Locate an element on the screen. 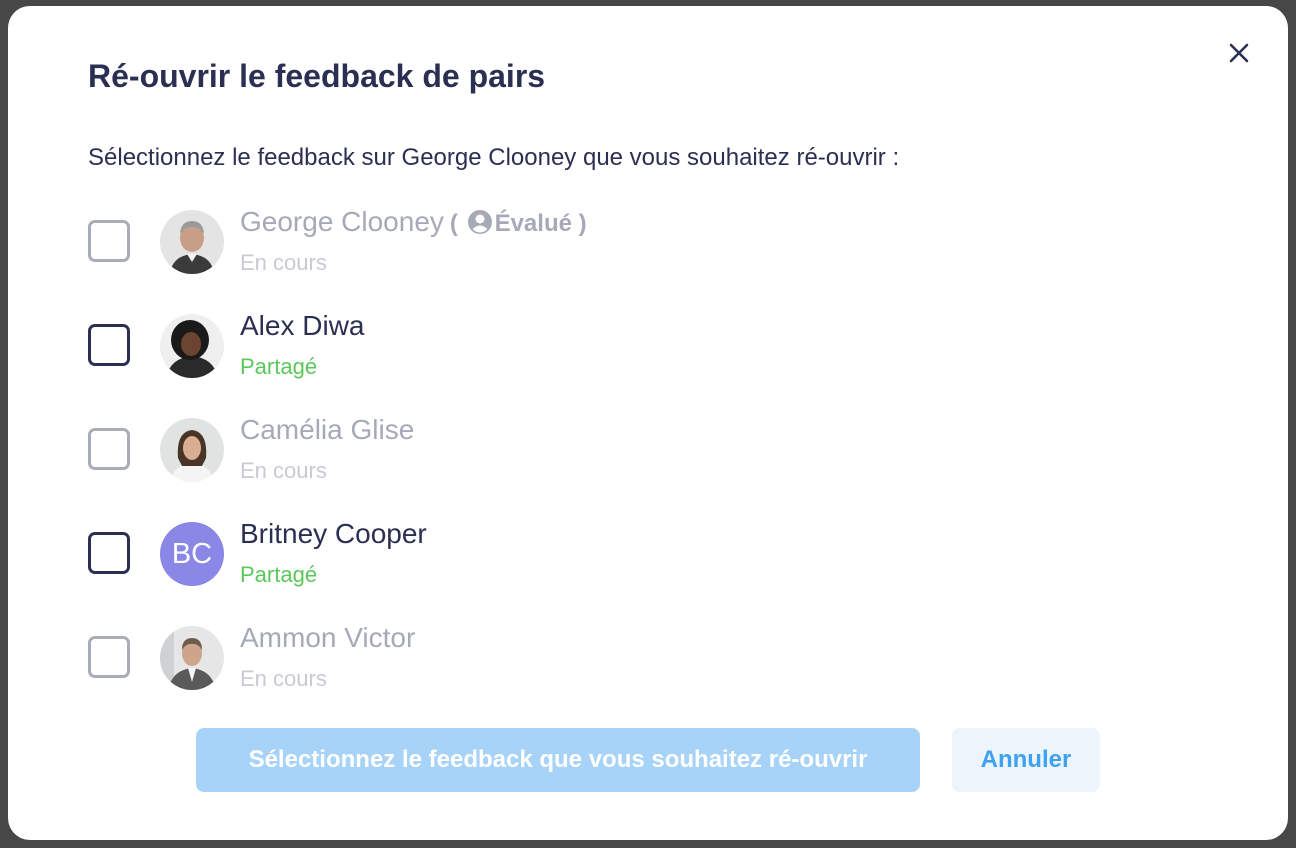  list-item-britney-cooper: BC Britney Cooper Partagé is located at coordinates (638, 568).